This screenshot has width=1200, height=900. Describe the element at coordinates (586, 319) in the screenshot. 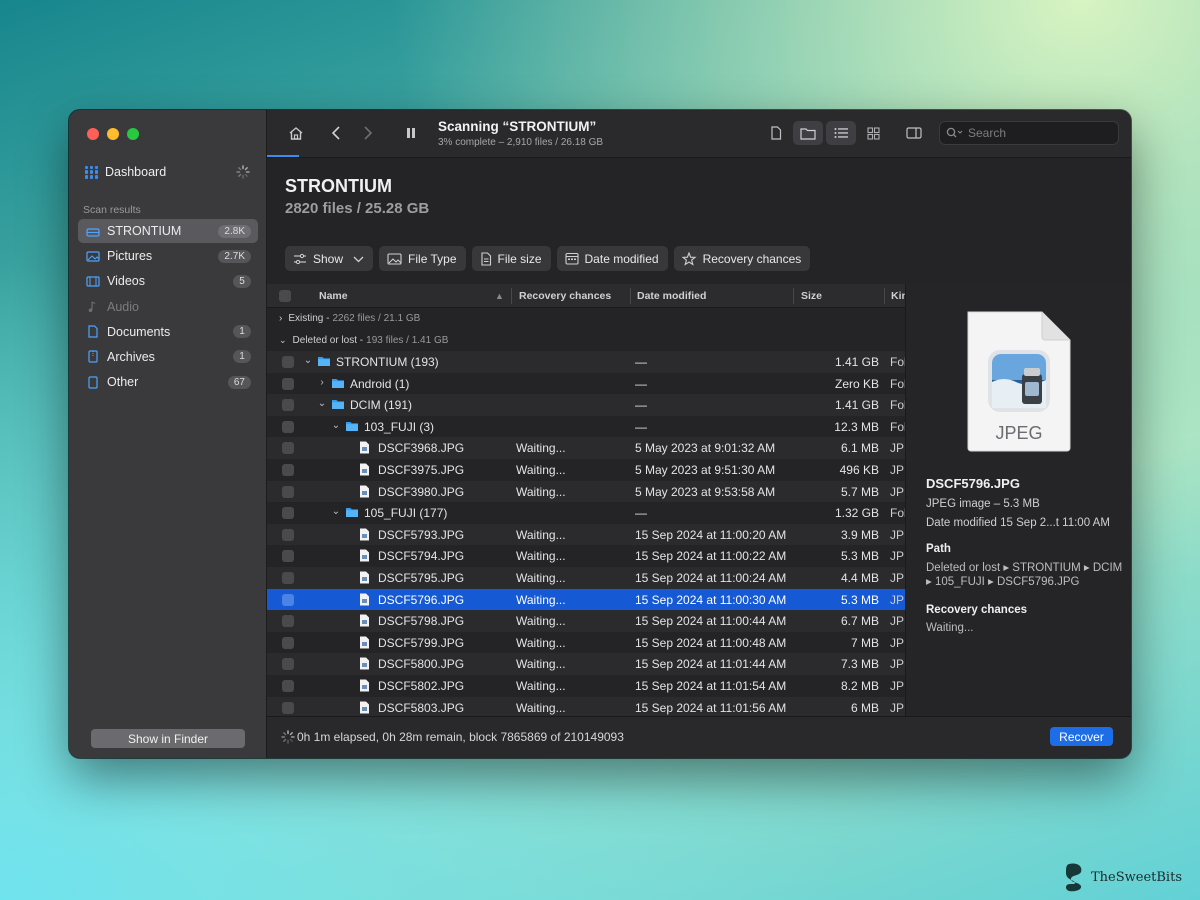

I see `group-existing: › Existing - 2262 files / 21.1 GB` at that location.